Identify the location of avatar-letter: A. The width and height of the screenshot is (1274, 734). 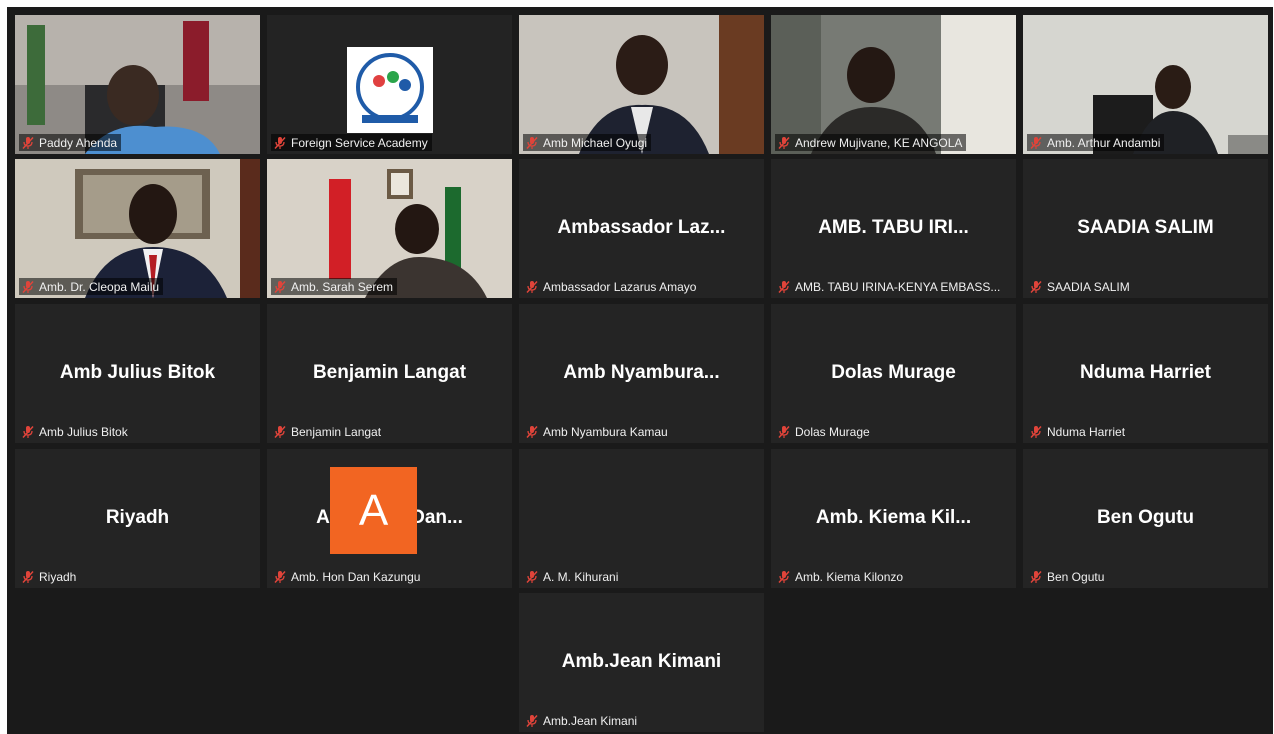
(373, 510).